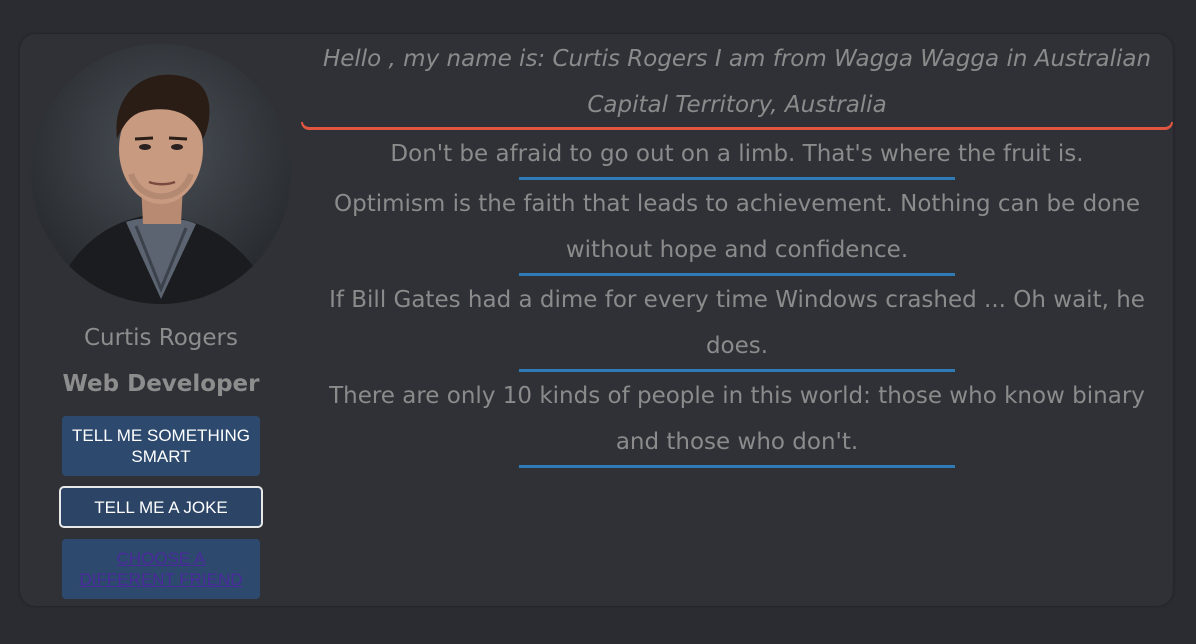 The image size is (1196, 644). What do you see at coordinates (737, 126) in the screenshot?
I see `greeting-underline` at bounding box center [737, 126].